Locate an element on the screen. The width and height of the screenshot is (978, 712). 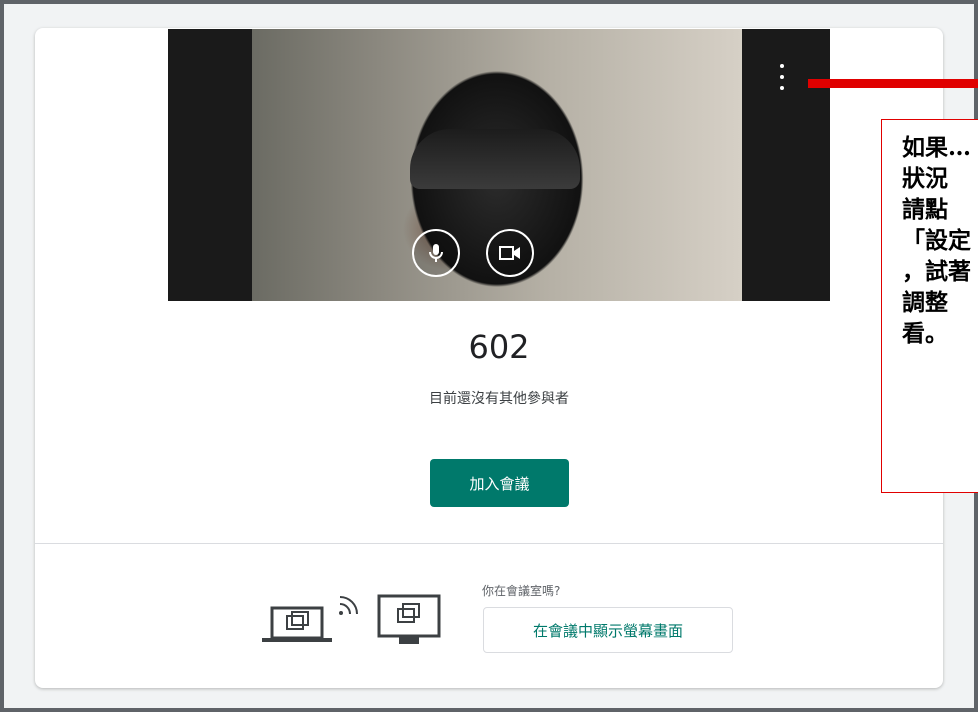
section-divider is located at coordinates (489, 543).